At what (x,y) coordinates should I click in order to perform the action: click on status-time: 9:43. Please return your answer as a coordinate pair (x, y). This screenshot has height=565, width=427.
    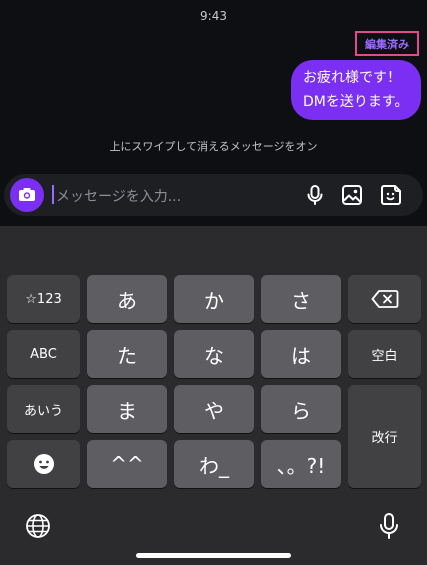
    Looking at the image, I should click on (213, 16).